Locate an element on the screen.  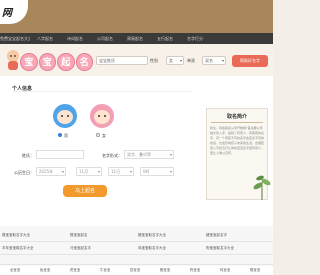
list-link: 猪宝宝起名字 is located at coordinates (238, 235).